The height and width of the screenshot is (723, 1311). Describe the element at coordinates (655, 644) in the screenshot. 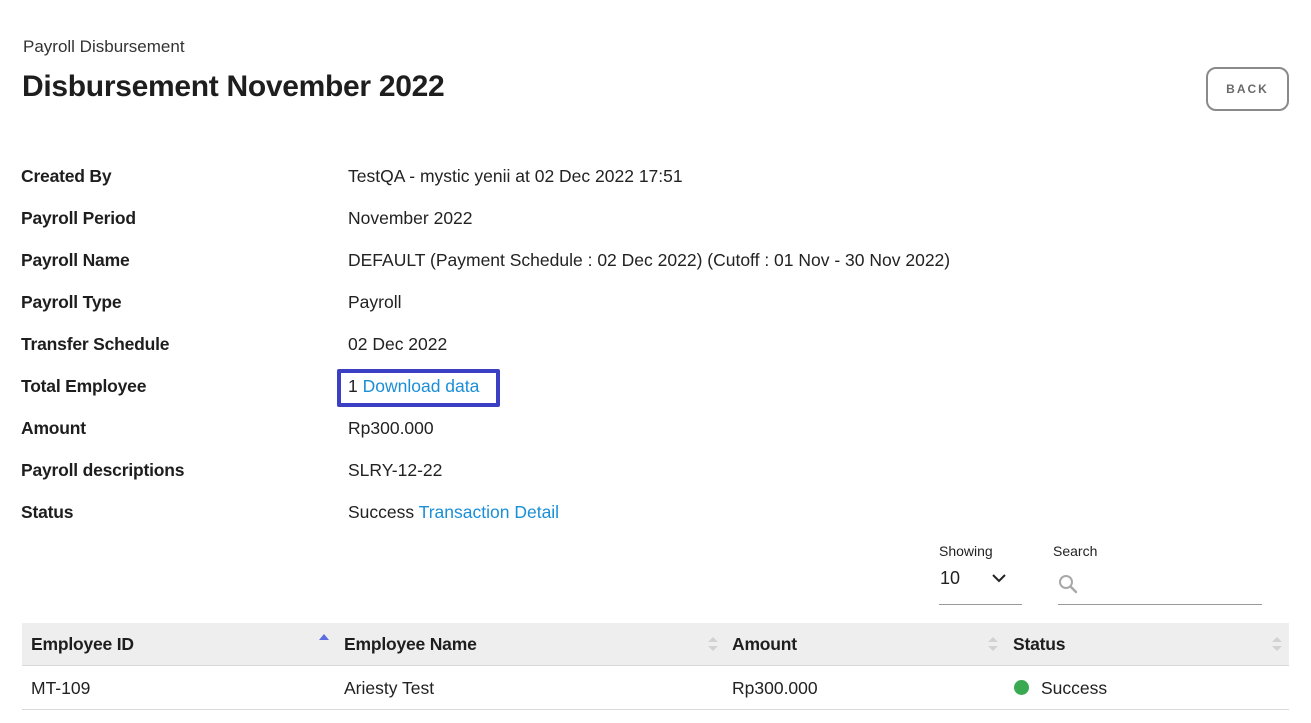

I see `table-header: Employee ID Employee Name Amount Status` at that location.